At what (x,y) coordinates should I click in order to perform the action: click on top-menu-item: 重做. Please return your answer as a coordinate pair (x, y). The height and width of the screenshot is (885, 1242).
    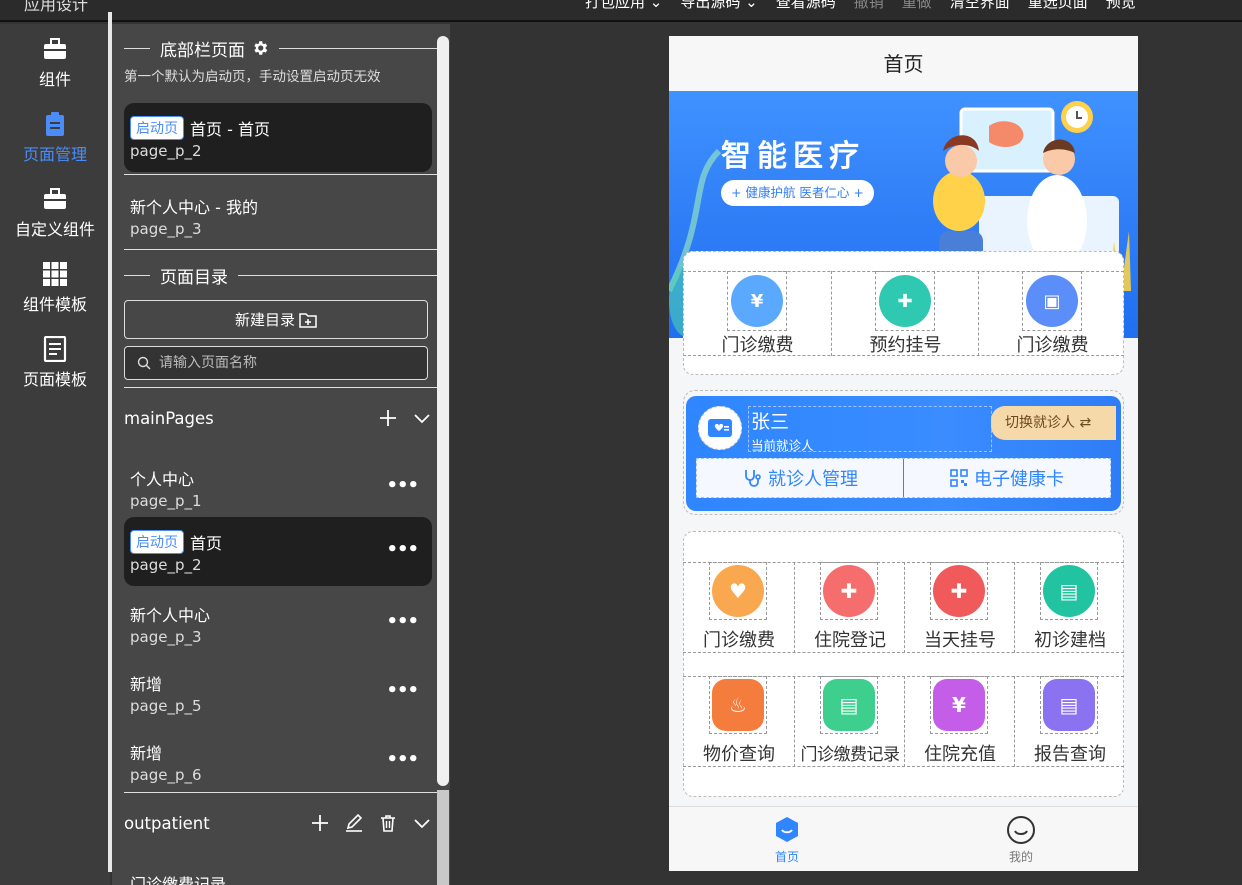
    Looking at the image, I should click on (917, 6).